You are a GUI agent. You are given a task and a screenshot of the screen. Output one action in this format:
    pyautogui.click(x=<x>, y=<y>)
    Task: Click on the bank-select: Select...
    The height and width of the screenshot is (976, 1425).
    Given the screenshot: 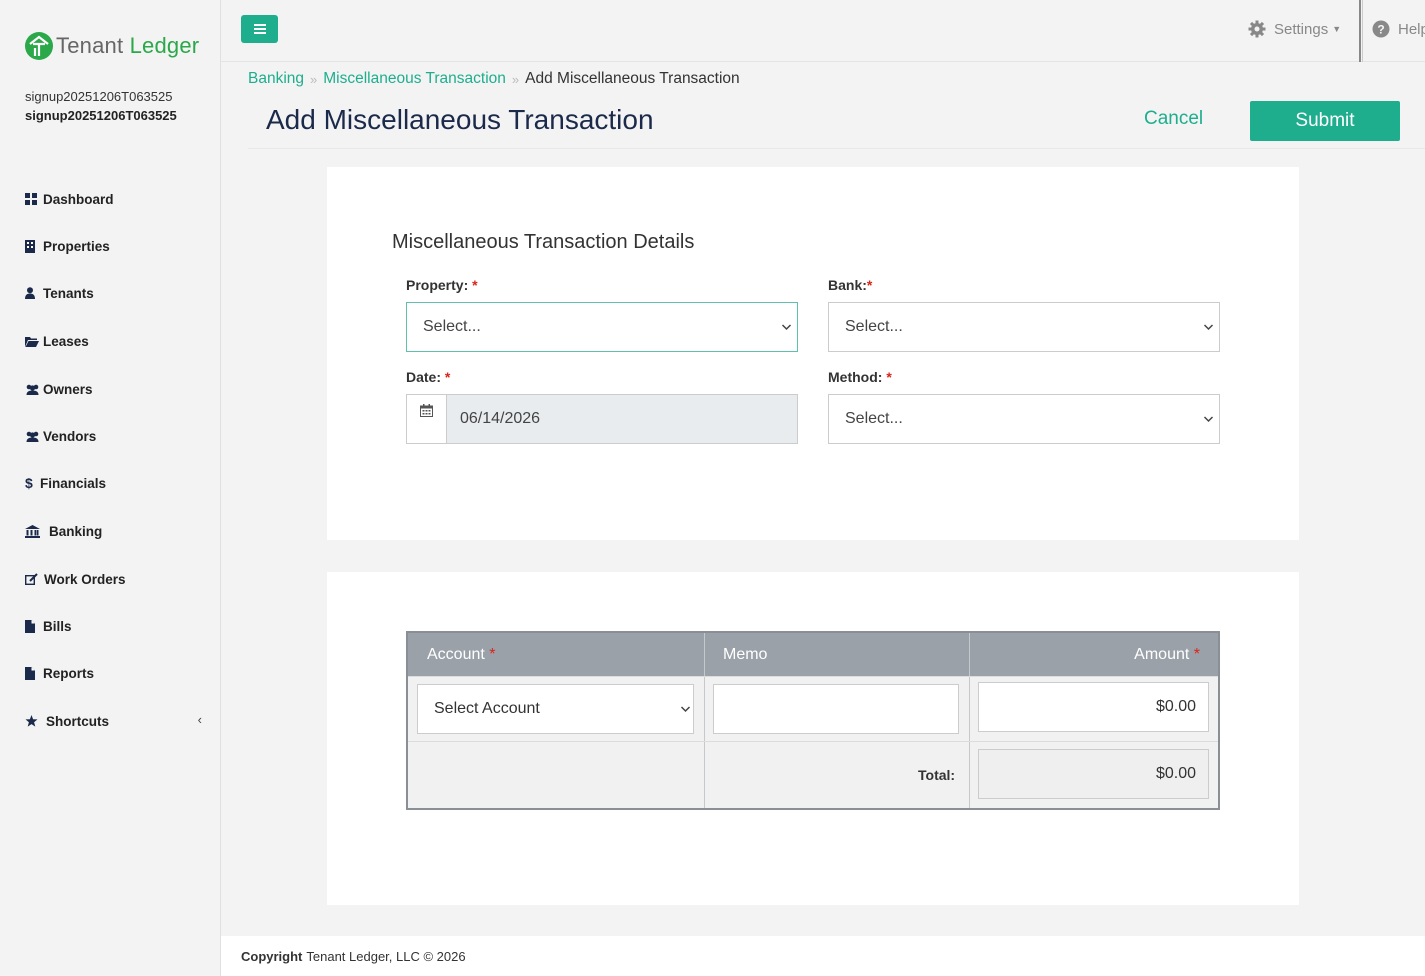 What is the action you would take?
    pyautogui.click(x=1024, y=327)
    